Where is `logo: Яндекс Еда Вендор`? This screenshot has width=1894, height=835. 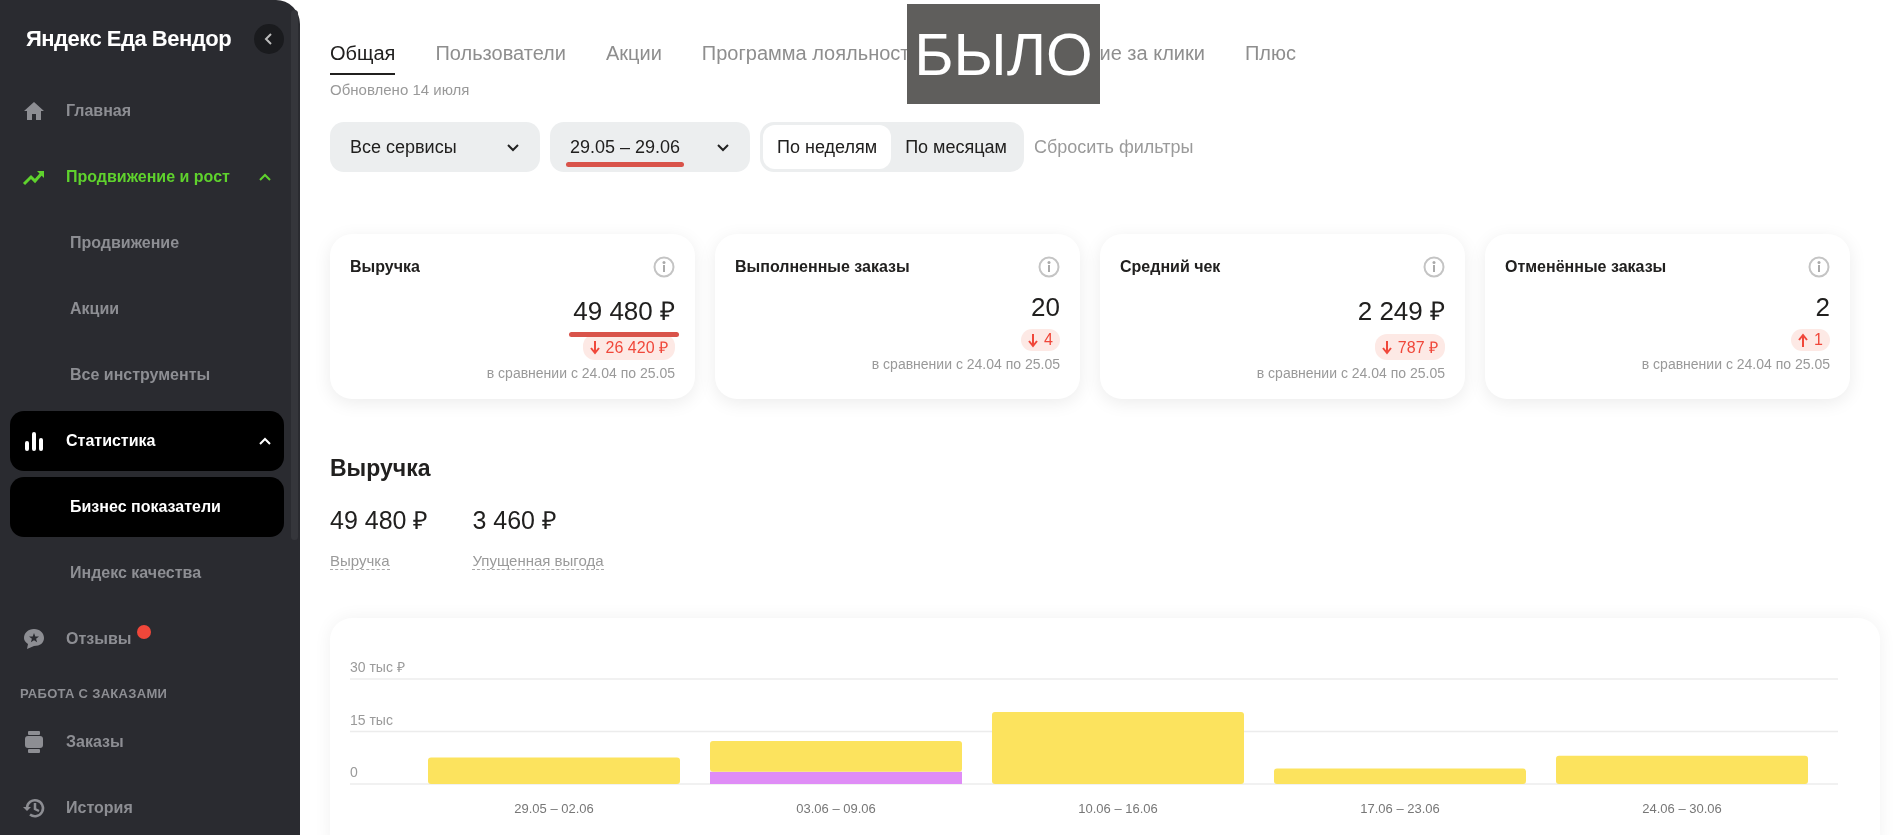
logo: Яндекс Еда Вендор is located at coordinates (129, 39).